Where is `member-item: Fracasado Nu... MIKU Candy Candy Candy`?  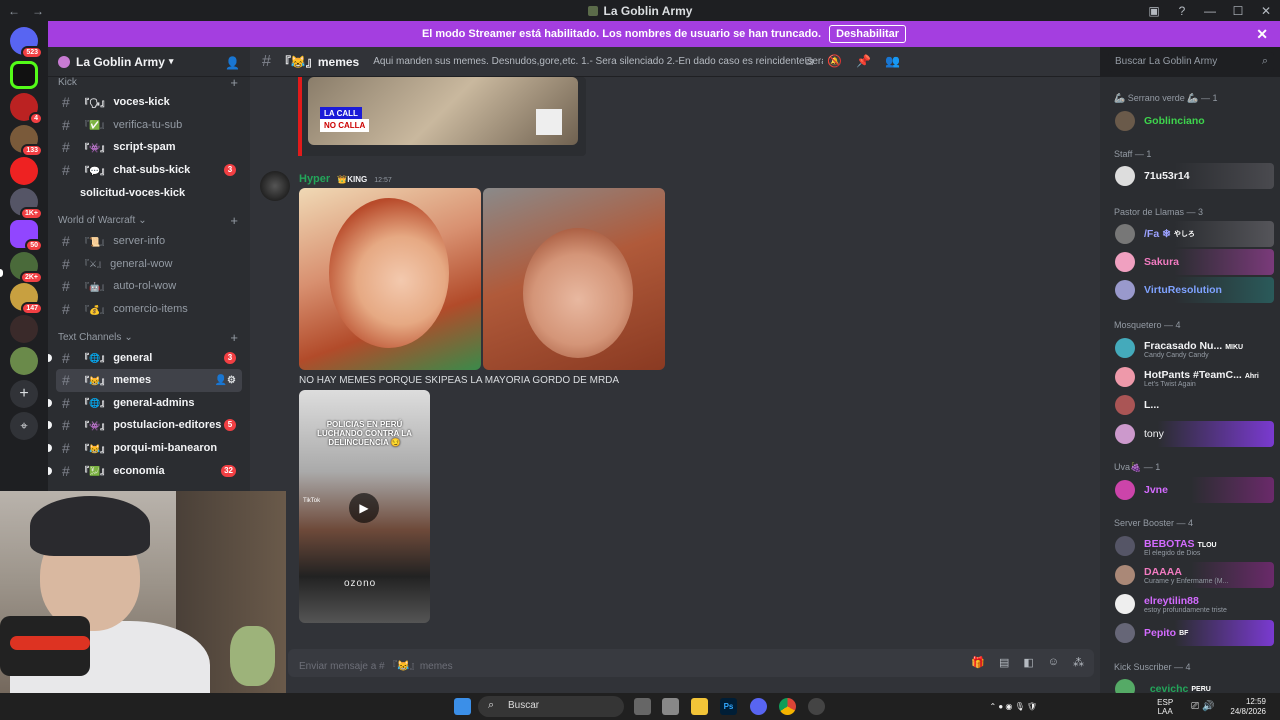
member-item: Fracasado Nu... MIKU Candy Candy Candy is located at coordinates (1191, 348).